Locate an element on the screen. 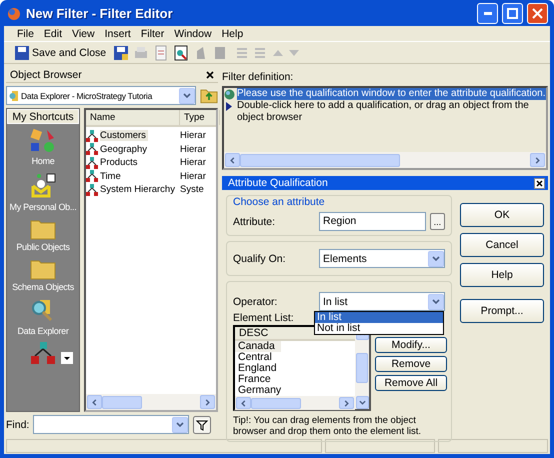 This screenshot has width=554, height=458. list-button: Remove is located at coordinates (411, 364).